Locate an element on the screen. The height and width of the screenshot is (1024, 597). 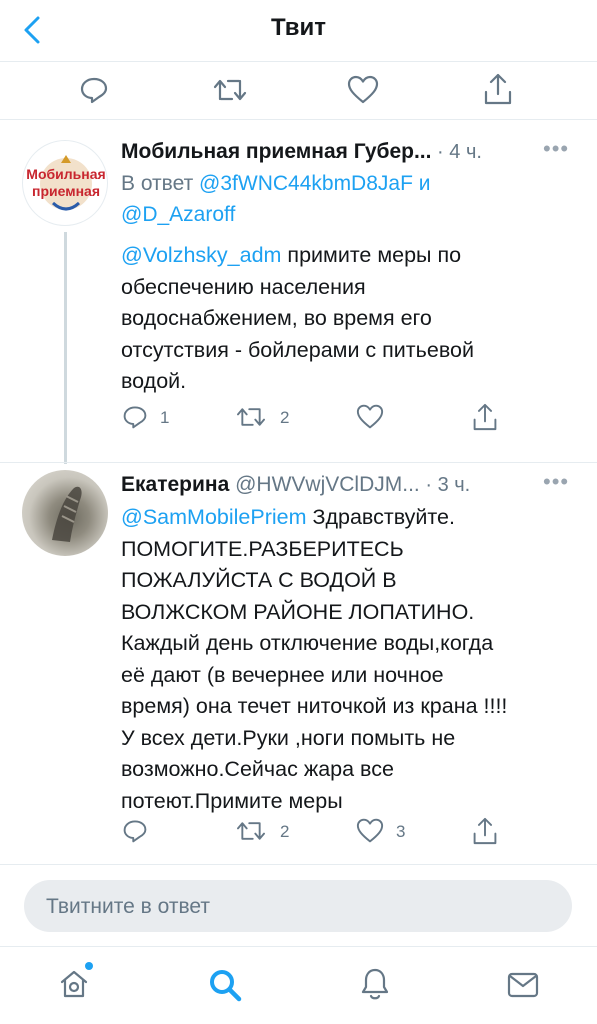
page-title: Твит is located at coordinates (298, 27).